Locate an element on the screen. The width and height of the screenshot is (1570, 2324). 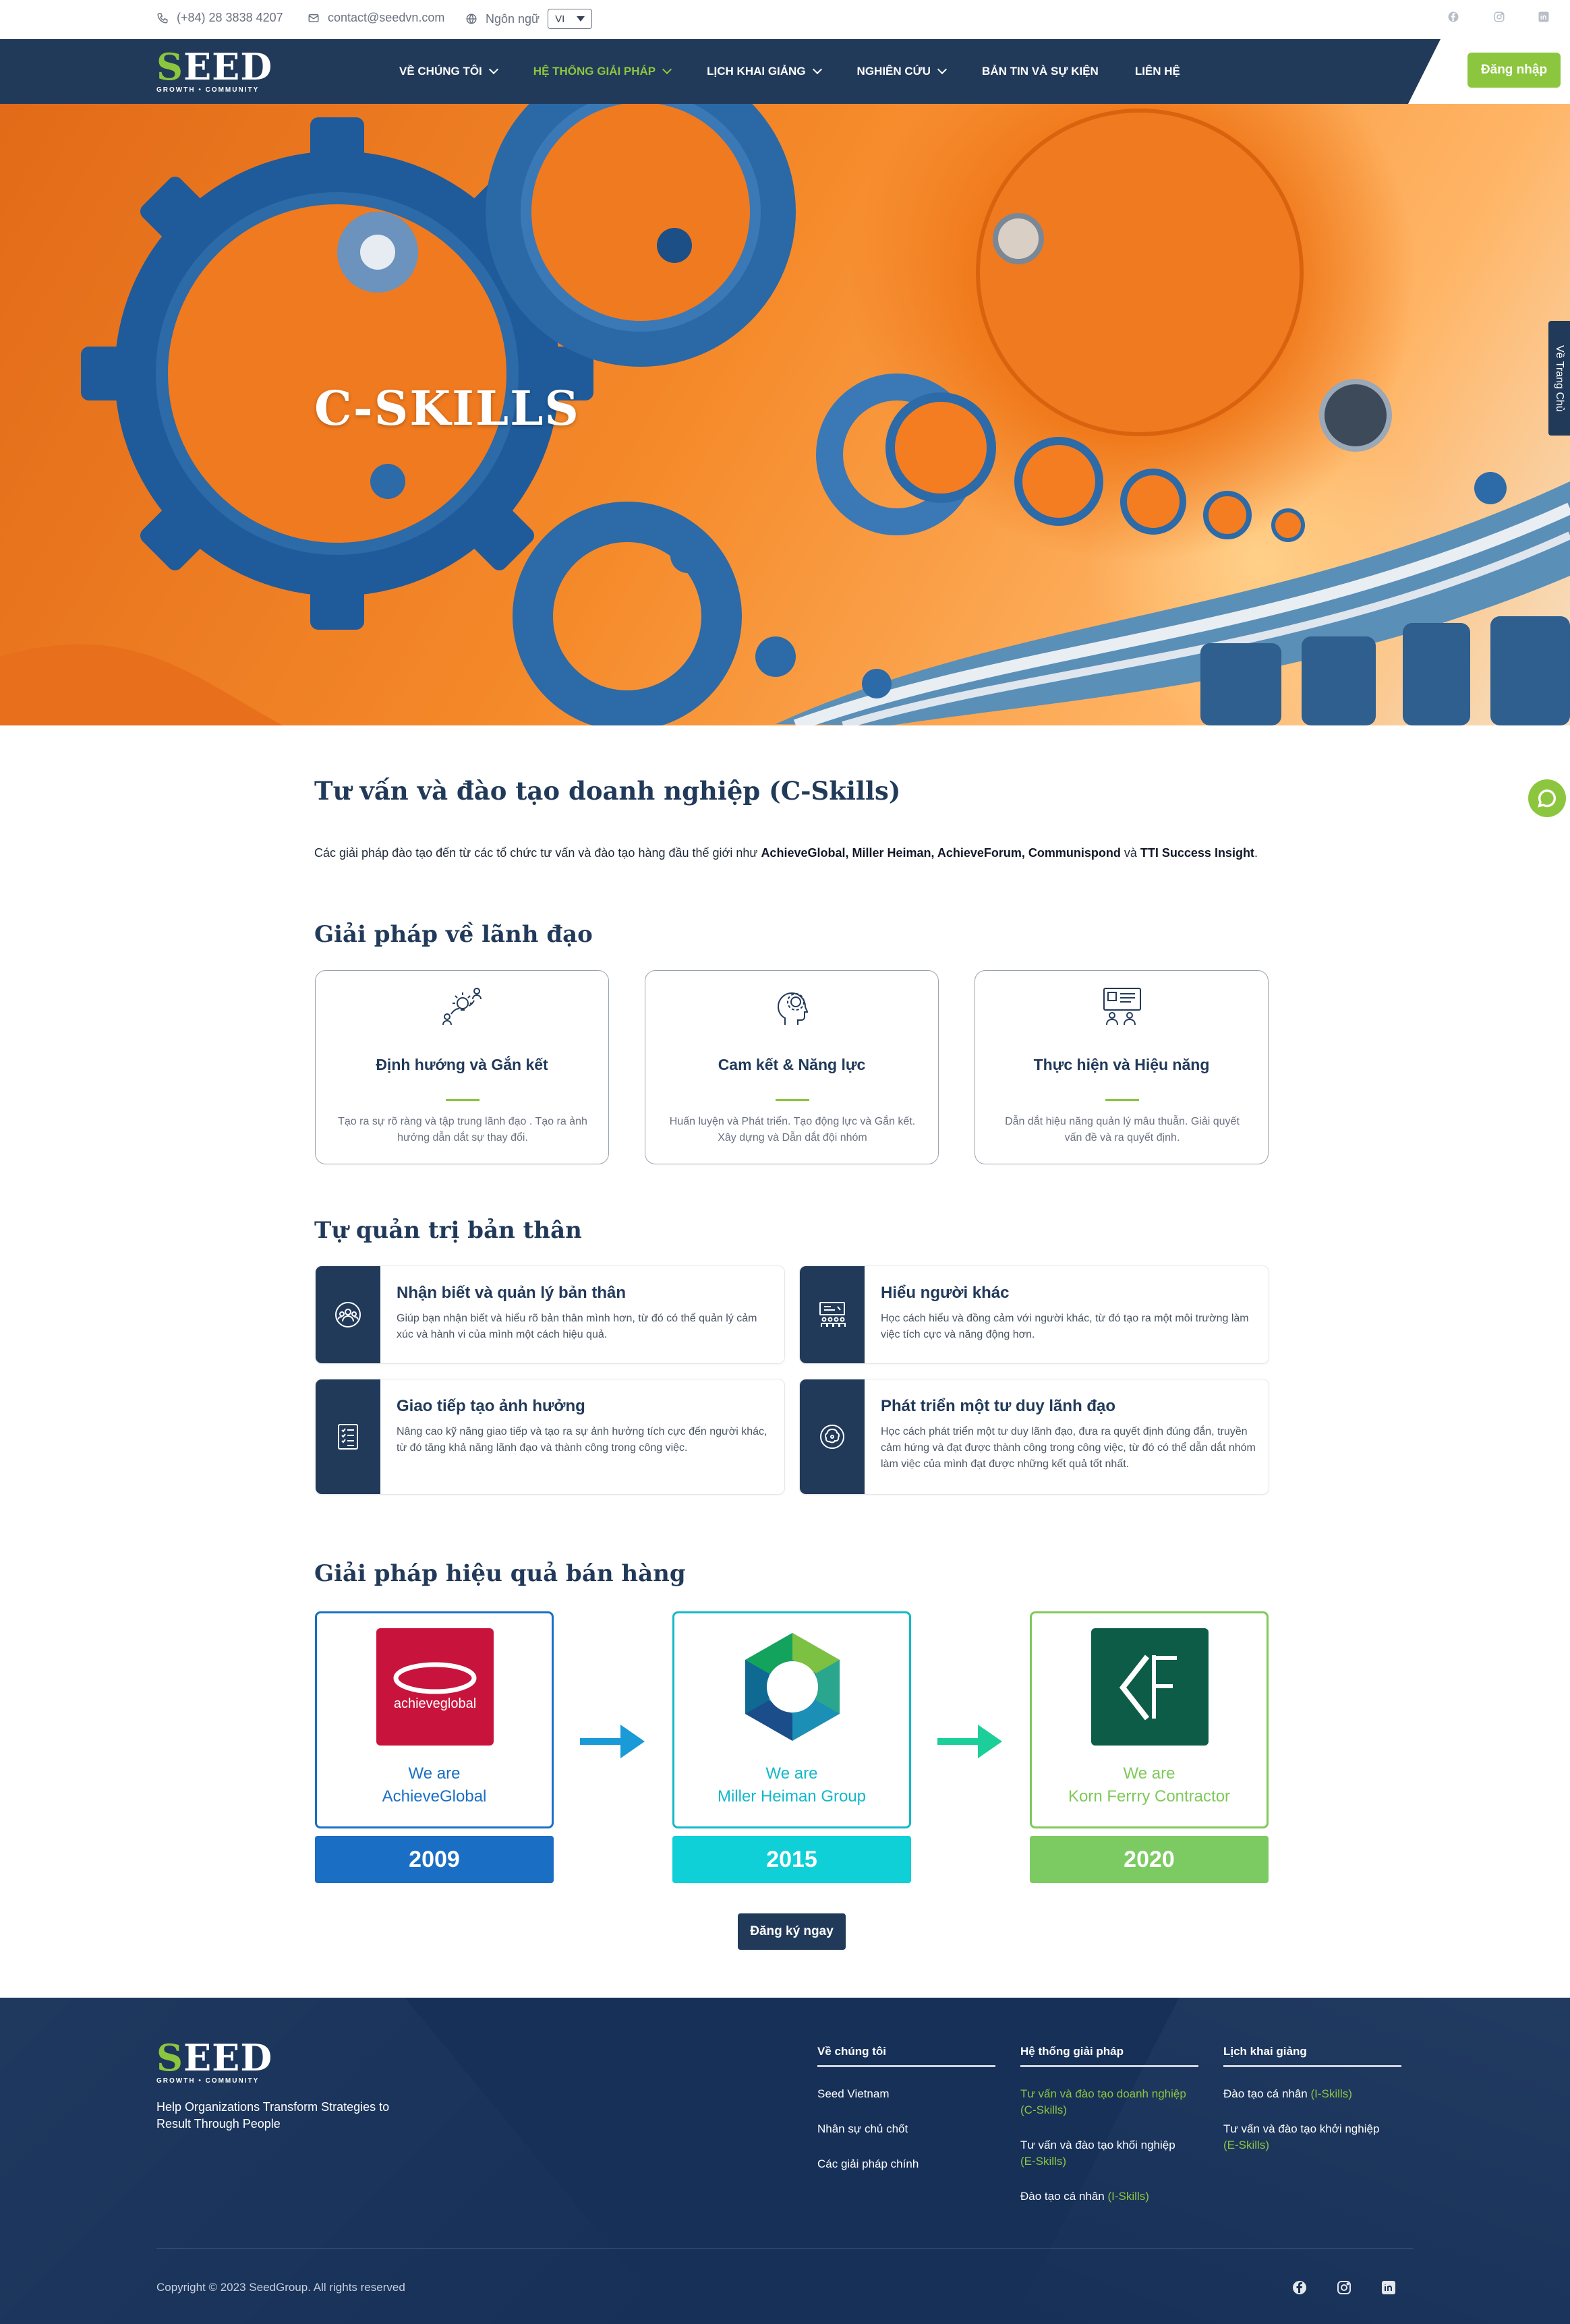
email-contact: contact@seedvn.com is located at coordinates (376, 18).